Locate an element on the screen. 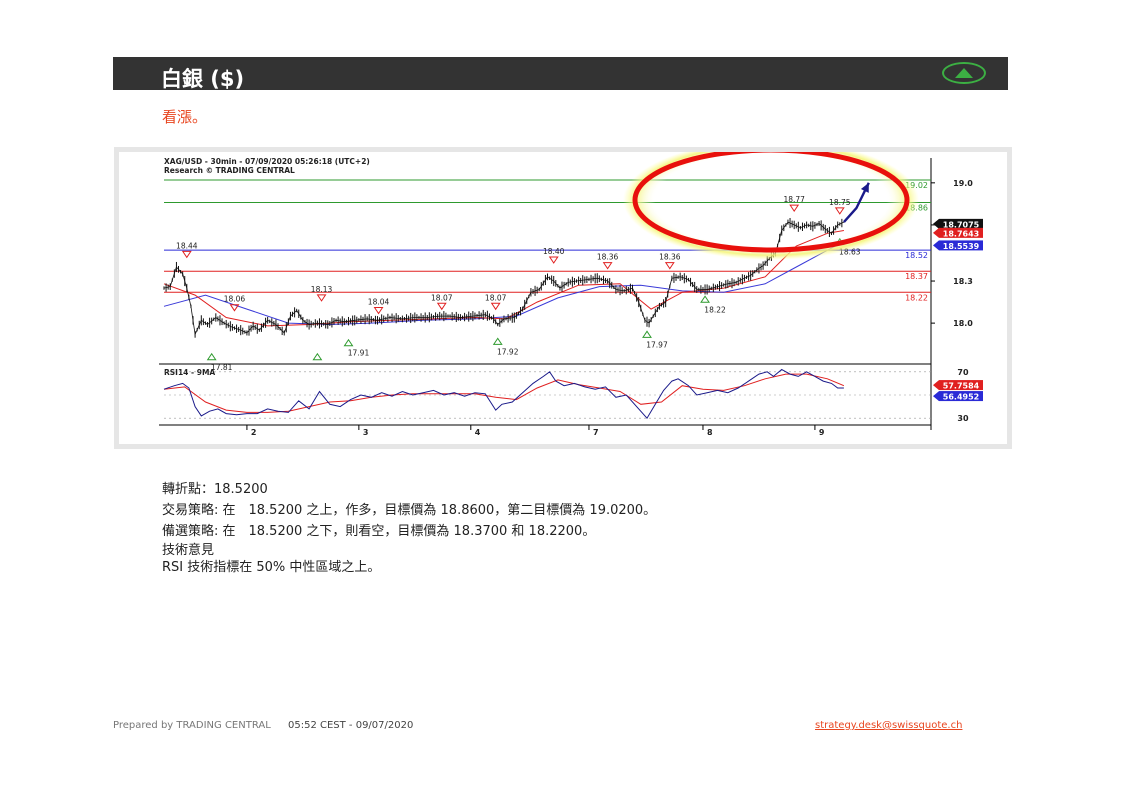  y-tick-label: 19.0 is located at coordinates (963, 183).